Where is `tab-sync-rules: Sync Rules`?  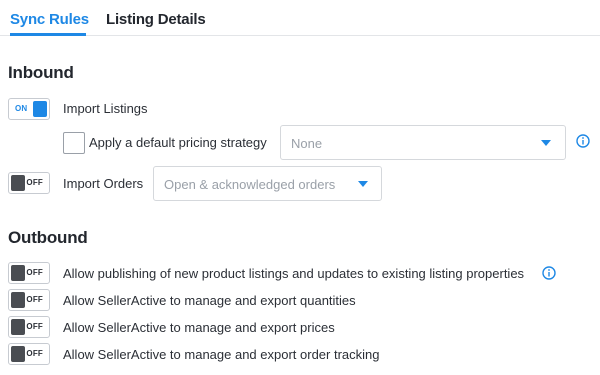
tab-sync-rules: Sync Rules is located at coordinates (49, 19).